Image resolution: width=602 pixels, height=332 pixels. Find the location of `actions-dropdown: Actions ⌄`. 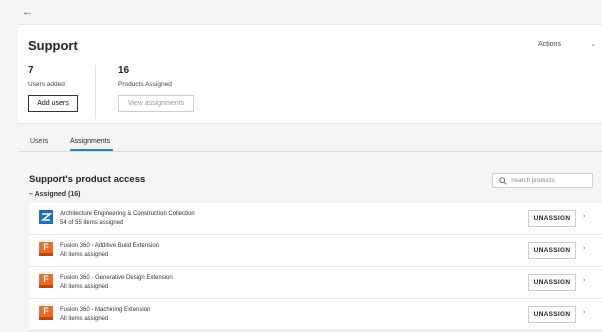

actions-dropdown: Actions ⌄ is located at coordinates (565, 44).